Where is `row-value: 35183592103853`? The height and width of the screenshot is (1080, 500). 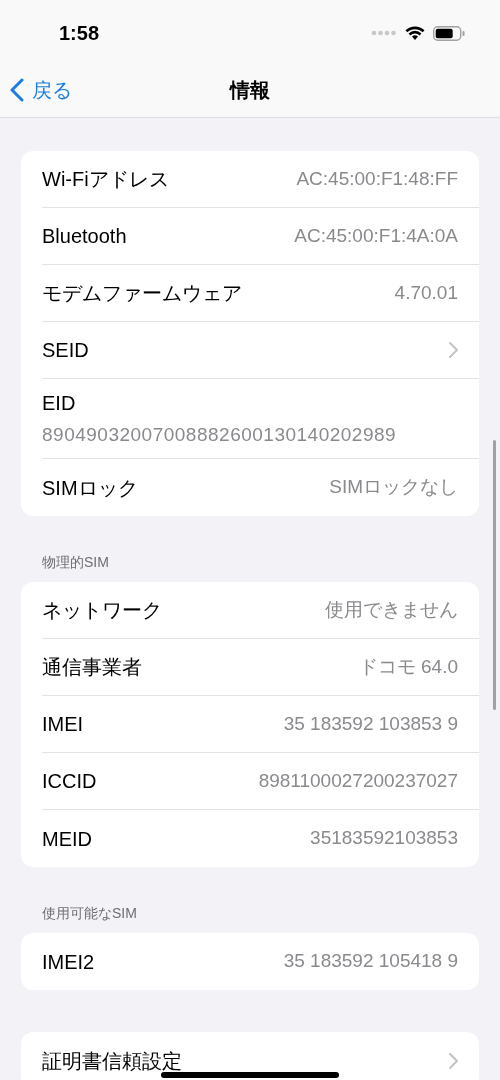 row-value: 35183592103853 is located at coordinates (384, 838).